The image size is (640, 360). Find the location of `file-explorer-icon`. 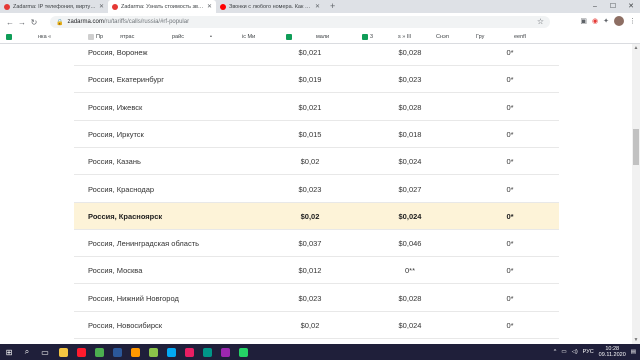

file-explorer-icon is located at coordinates (63, 352).